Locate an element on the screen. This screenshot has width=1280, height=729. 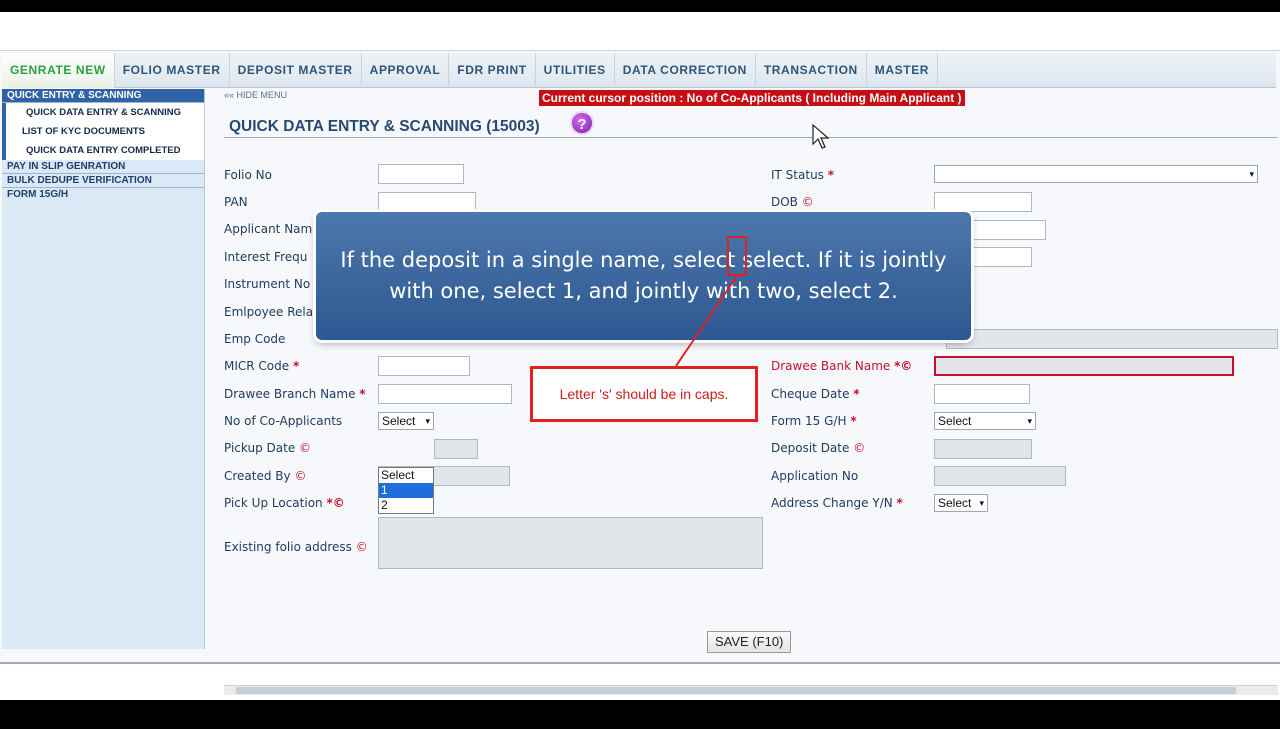
dob-input is located at coordinates (983, 202).